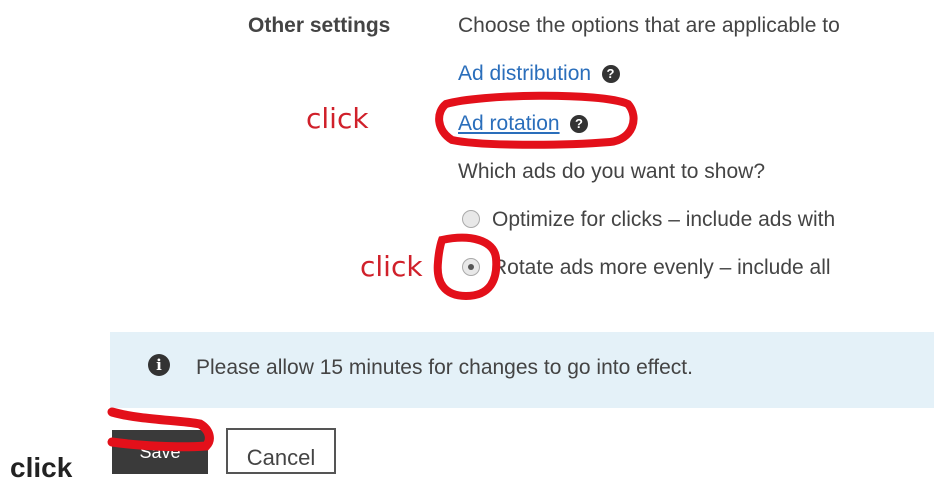 Image resolution: width=934 pixels, height=484 pixels. I want to click on save-button: Save, so click(160, 452).